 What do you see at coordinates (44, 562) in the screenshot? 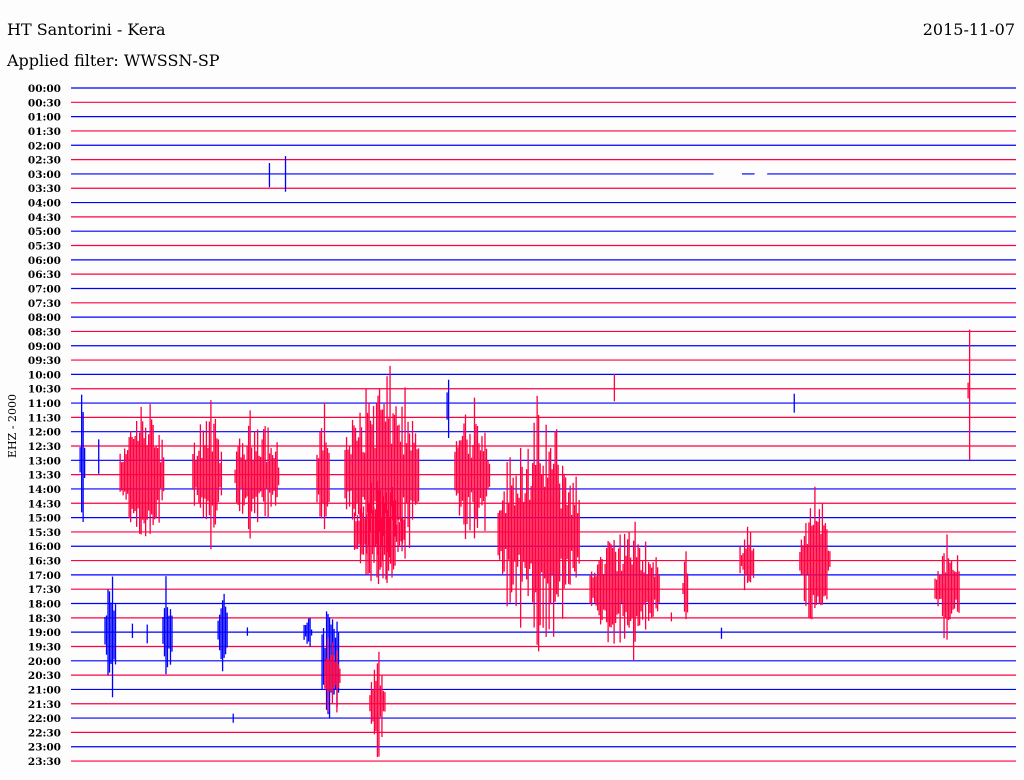
I see `row-time-label: 16:30` at bounding box center [44, 562].